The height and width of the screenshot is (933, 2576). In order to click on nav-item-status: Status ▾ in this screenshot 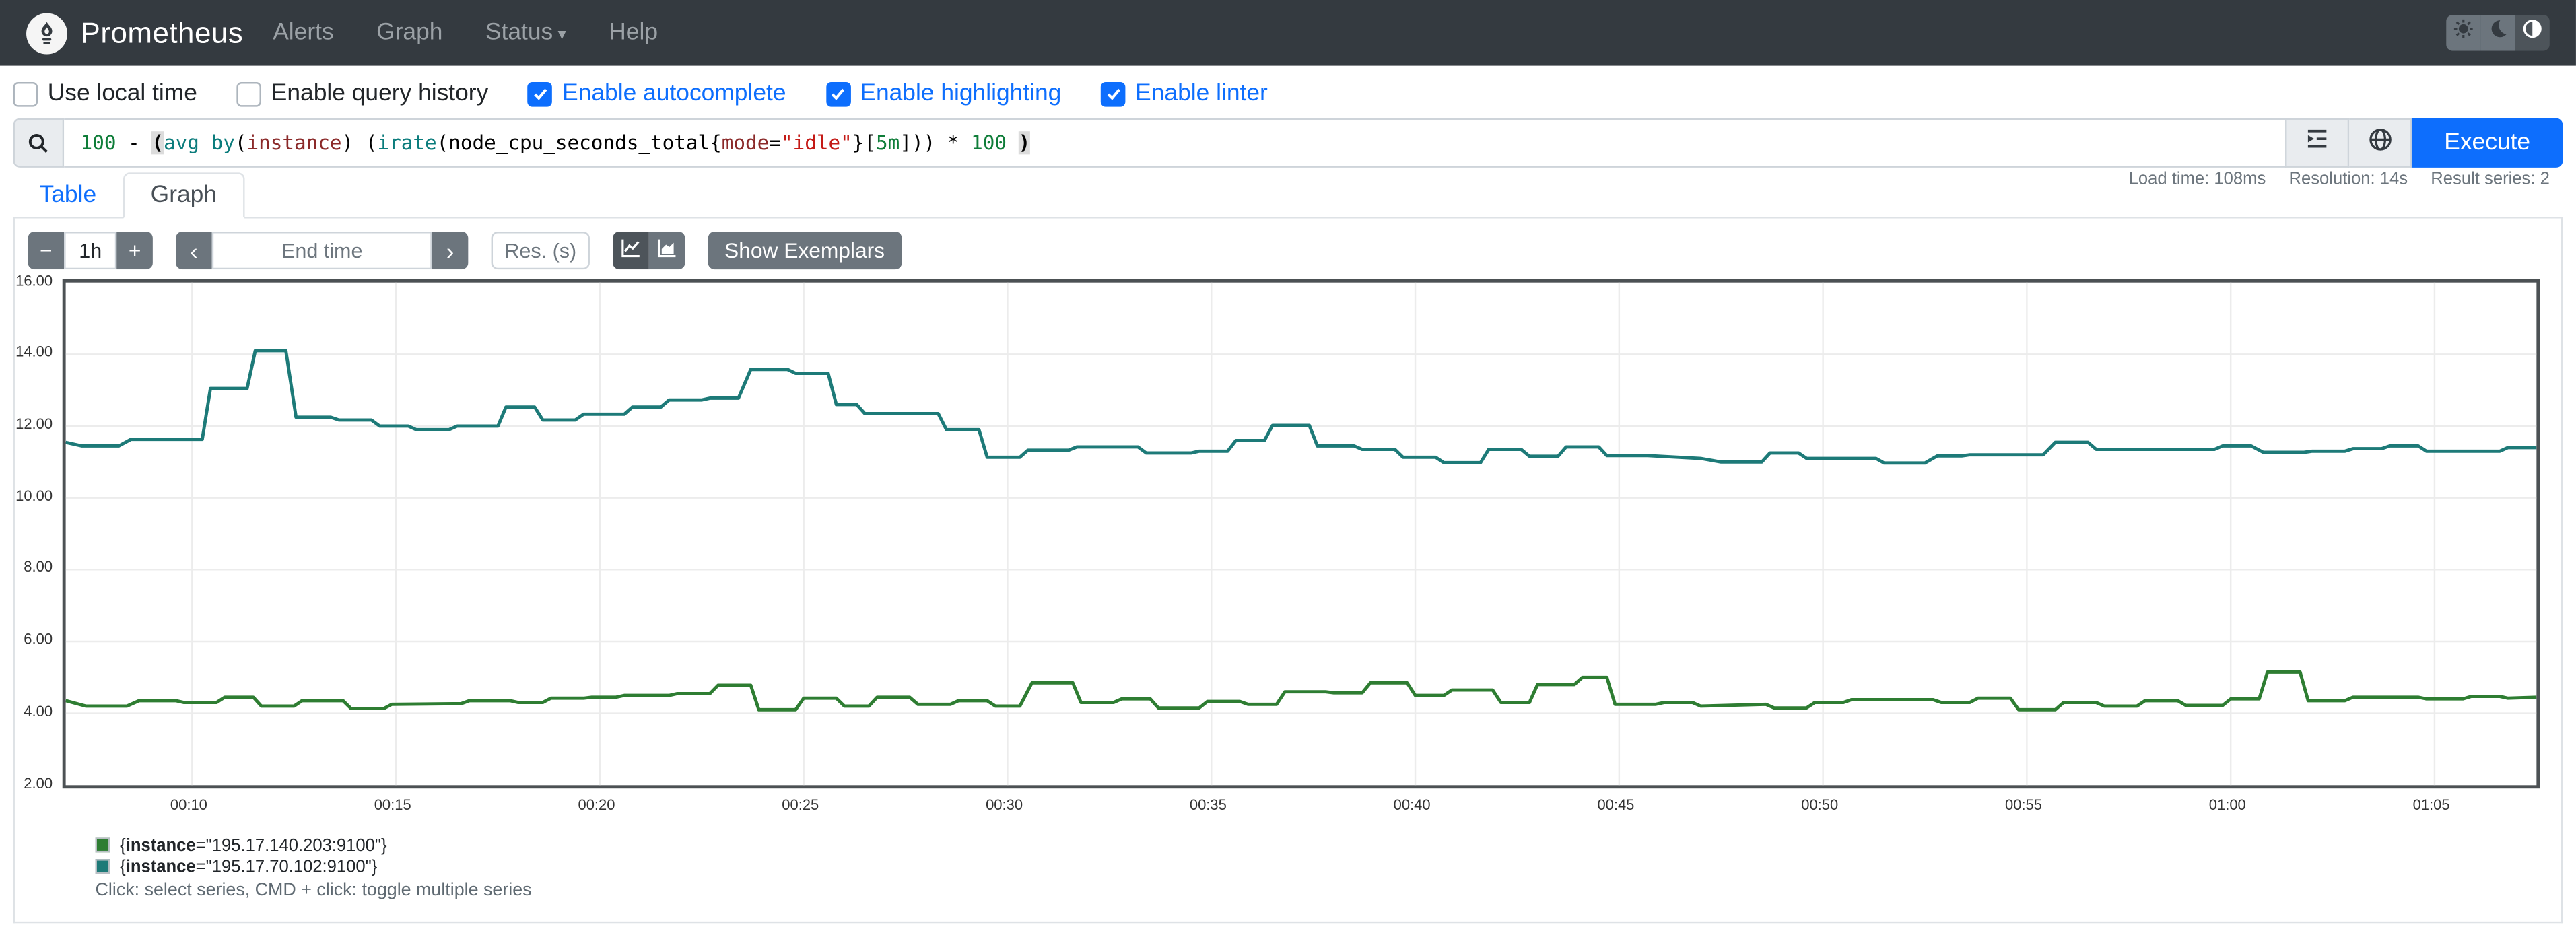, I will do `click(525, 33)`.